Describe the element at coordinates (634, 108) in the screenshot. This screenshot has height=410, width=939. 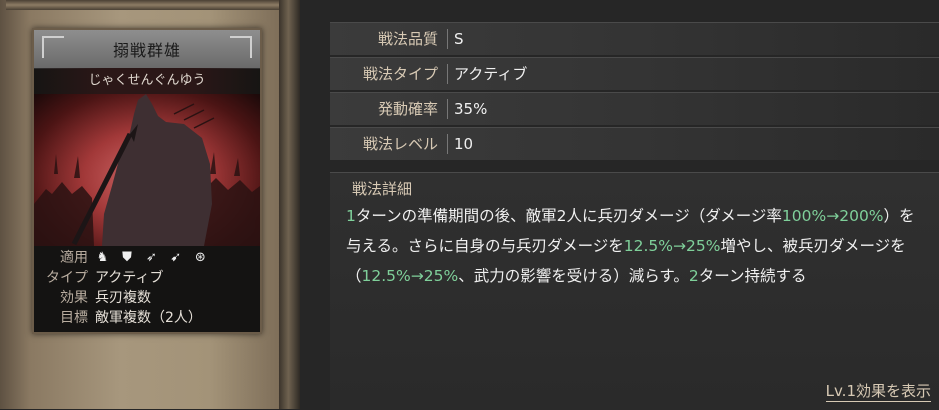
I see `attr-probability: 発動確率 35%` at that location.